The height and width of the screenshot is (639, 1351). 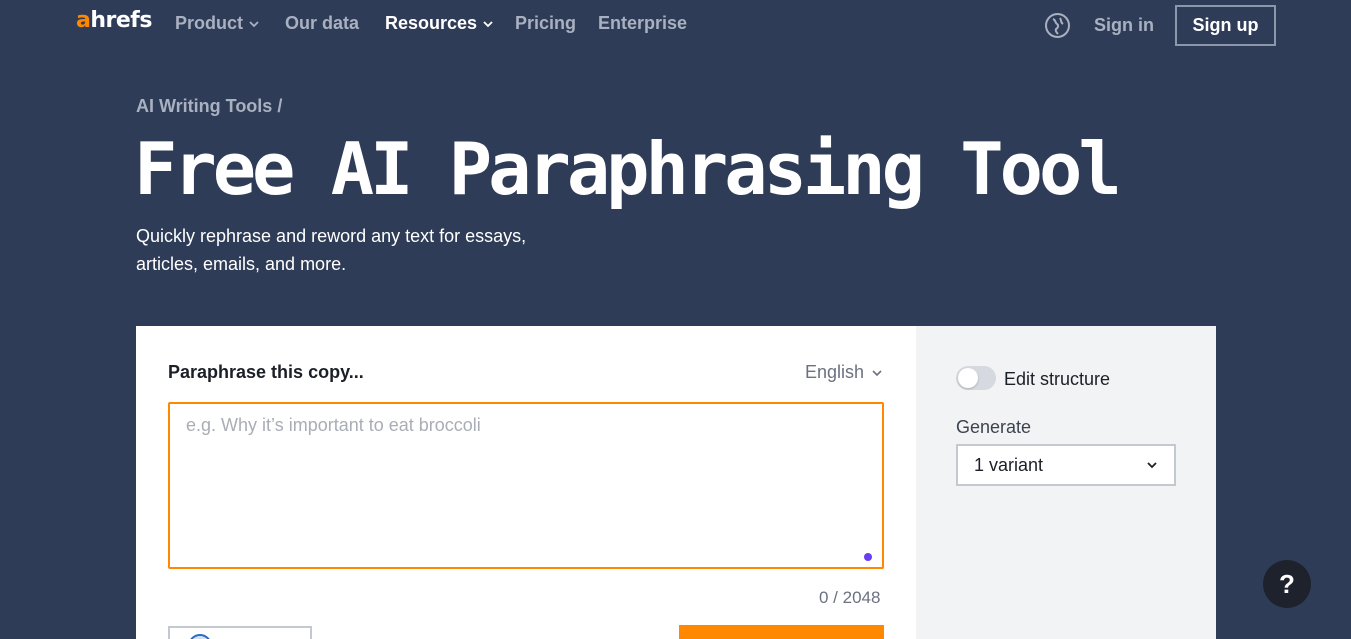 What do you see at coordinates (83, 20) in the screenshot?
I see `logo-accent: a` at bounding box center [83, 20].